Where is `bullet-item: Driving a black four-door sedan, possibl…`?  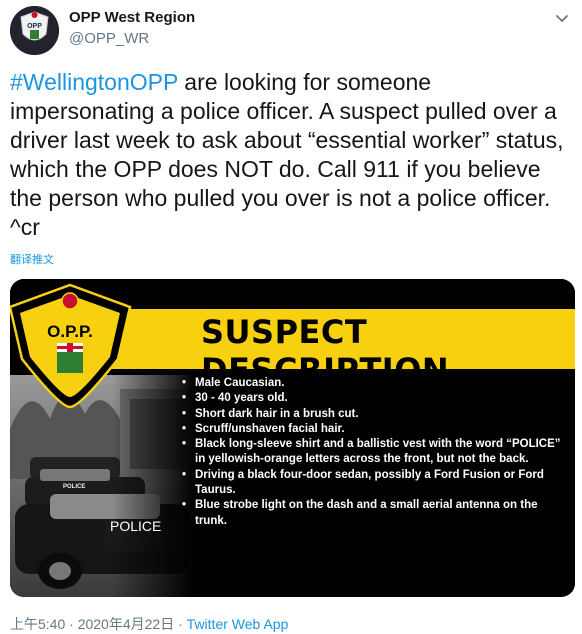 bullet-item: Driving a black four-door sedan, possibl… is located at coordinates (372, 483).